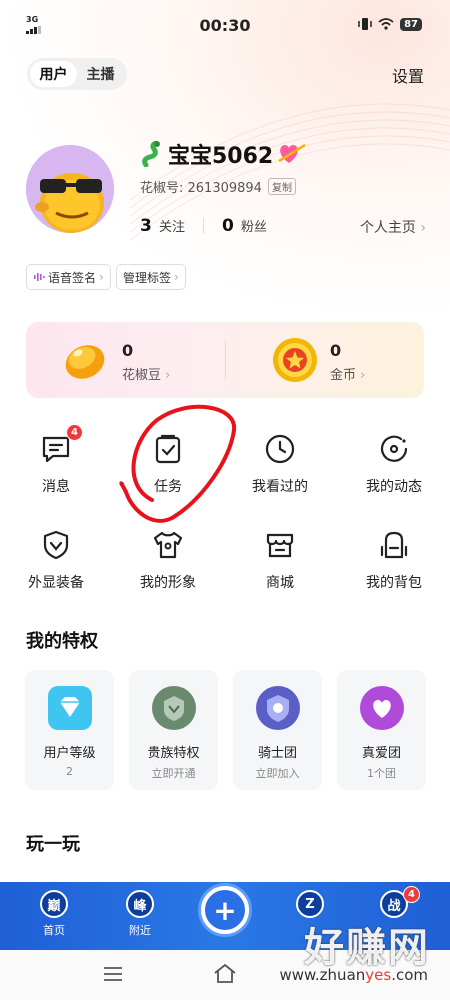 The width and height of the screenshot is (450, 1000). I want to click on home-nav-icon, so click(225, 973).